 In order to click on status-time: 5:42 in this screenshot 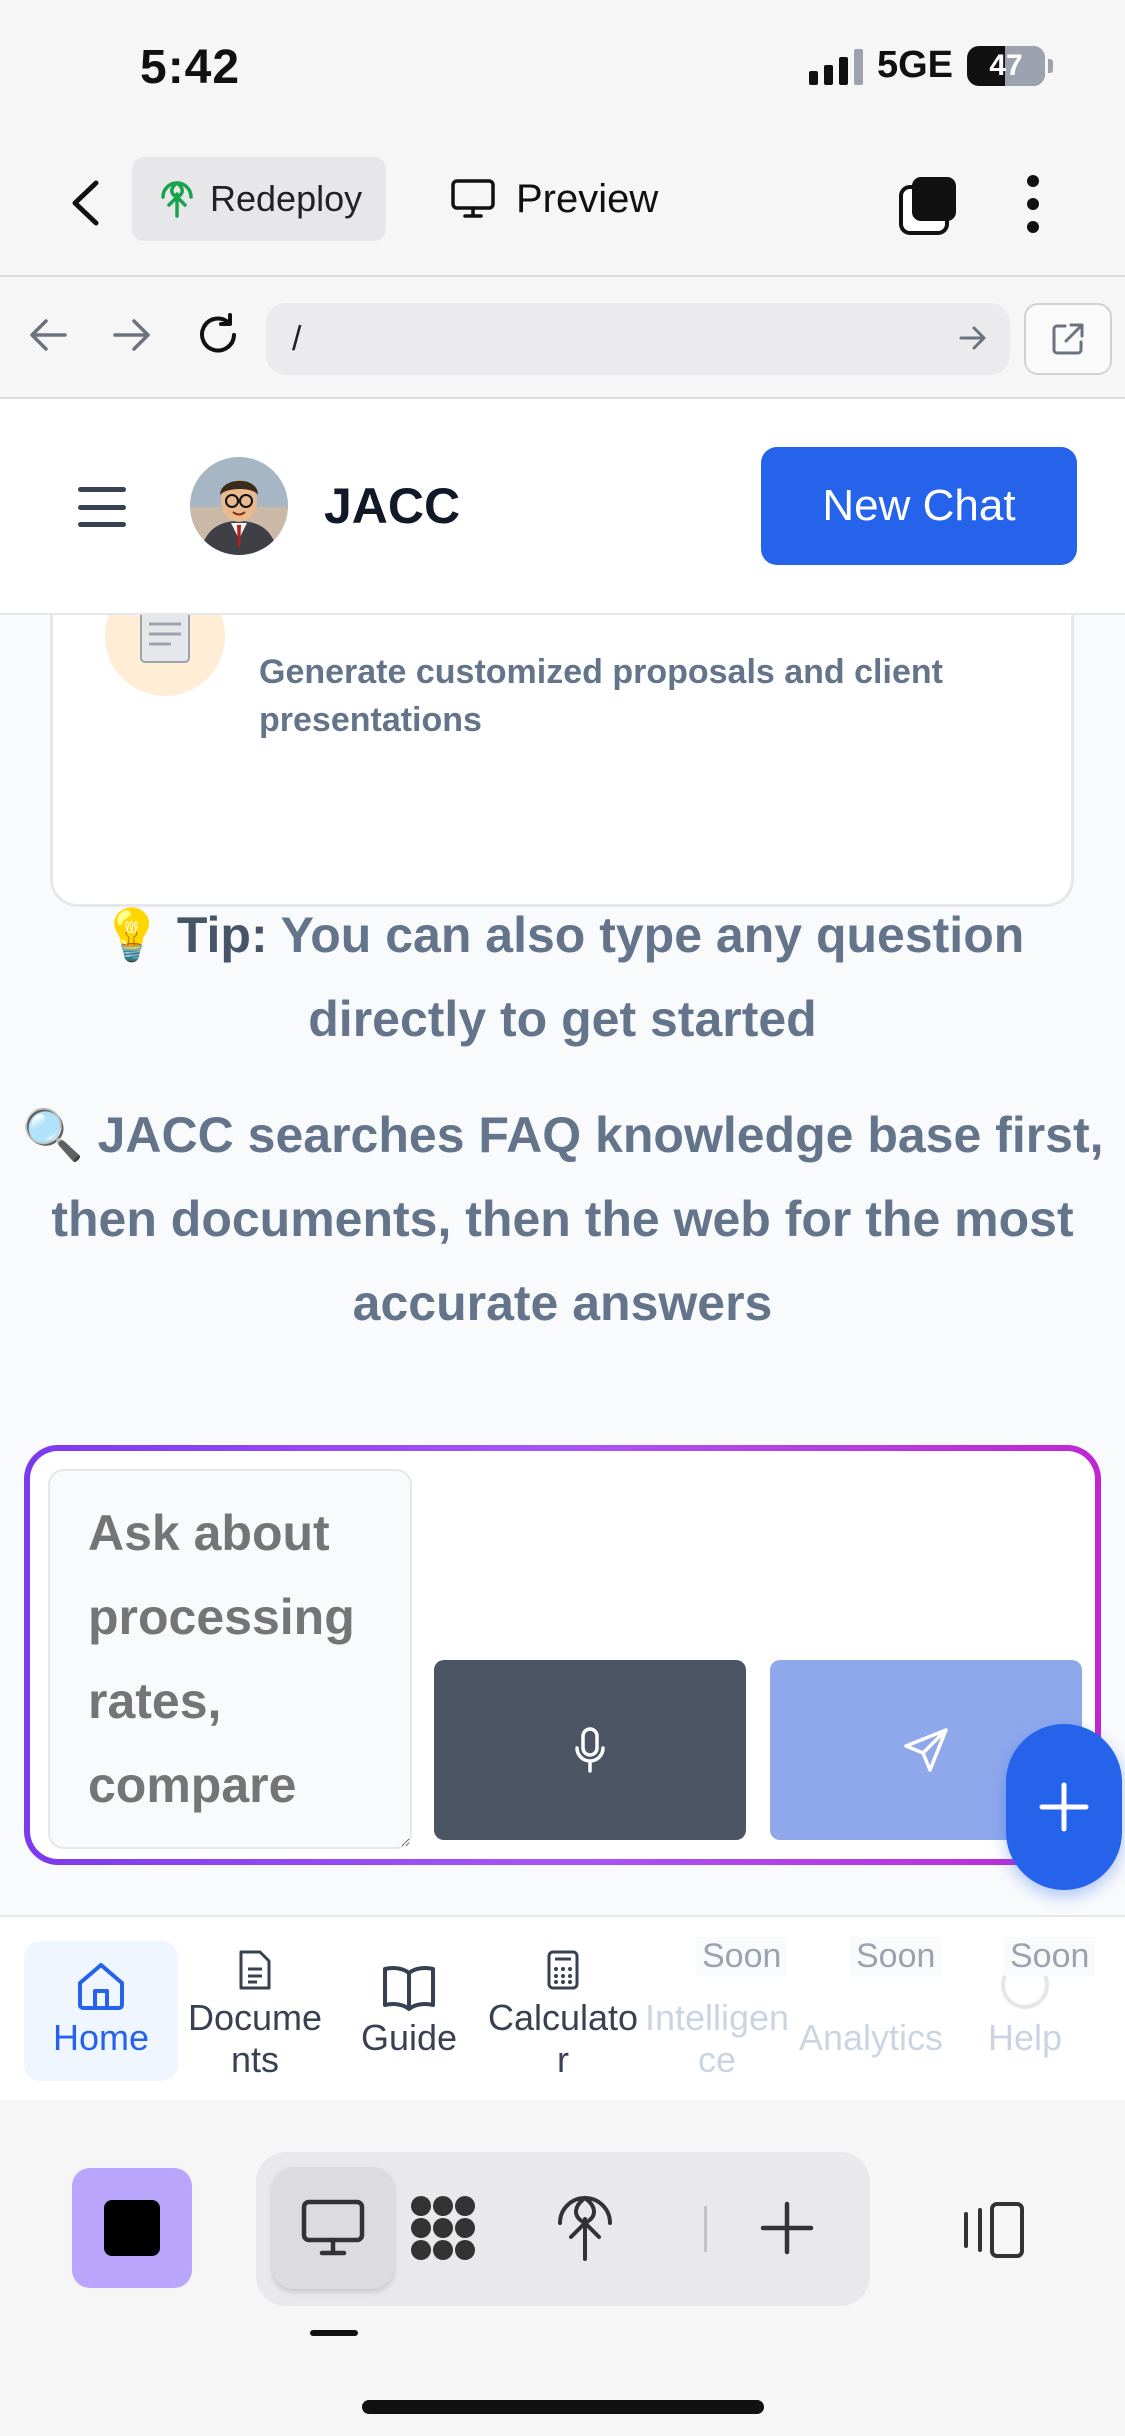, I will do `click(190, 67)`.